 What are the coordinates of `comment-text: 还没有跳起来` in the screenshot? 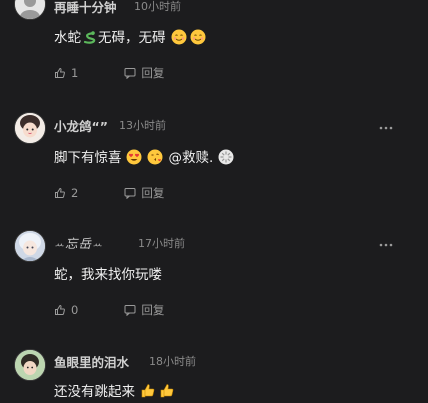 It's located at (114, 390).